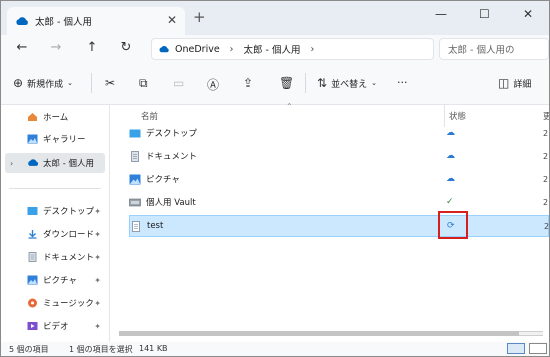 This screenshot has width=550, height=357. I want to click on file-name: ドキュメント, so click(172, 157).